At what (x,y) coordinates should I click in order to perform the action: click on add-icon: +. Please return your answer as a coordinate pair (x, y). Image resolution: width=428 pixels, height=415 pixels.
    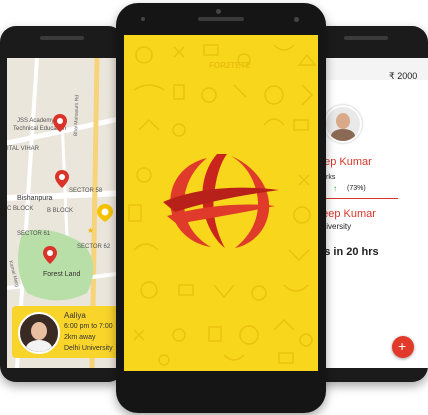
    Looking at the image, I should click on (402, 346).